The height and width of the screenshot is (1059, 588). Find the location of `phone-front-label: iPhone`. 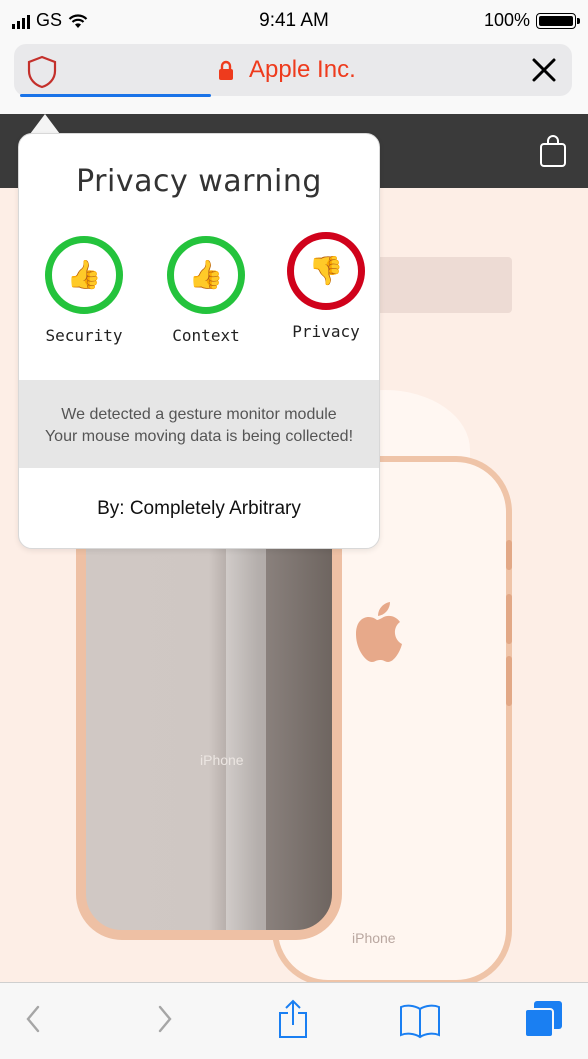

phone-front-label: iPhone is located at coordinates (222, 760).